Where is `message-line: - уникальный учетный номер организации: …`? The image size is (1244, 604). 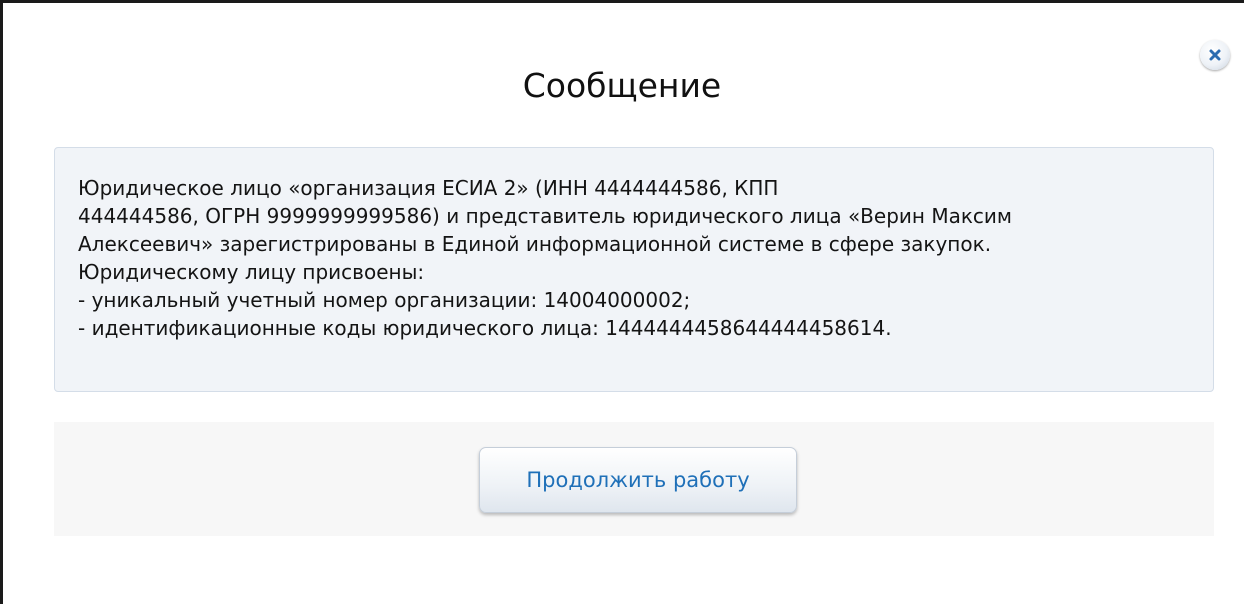 message-line: - уникальный учетный номер организации: … is located at coordinates (384, 300).